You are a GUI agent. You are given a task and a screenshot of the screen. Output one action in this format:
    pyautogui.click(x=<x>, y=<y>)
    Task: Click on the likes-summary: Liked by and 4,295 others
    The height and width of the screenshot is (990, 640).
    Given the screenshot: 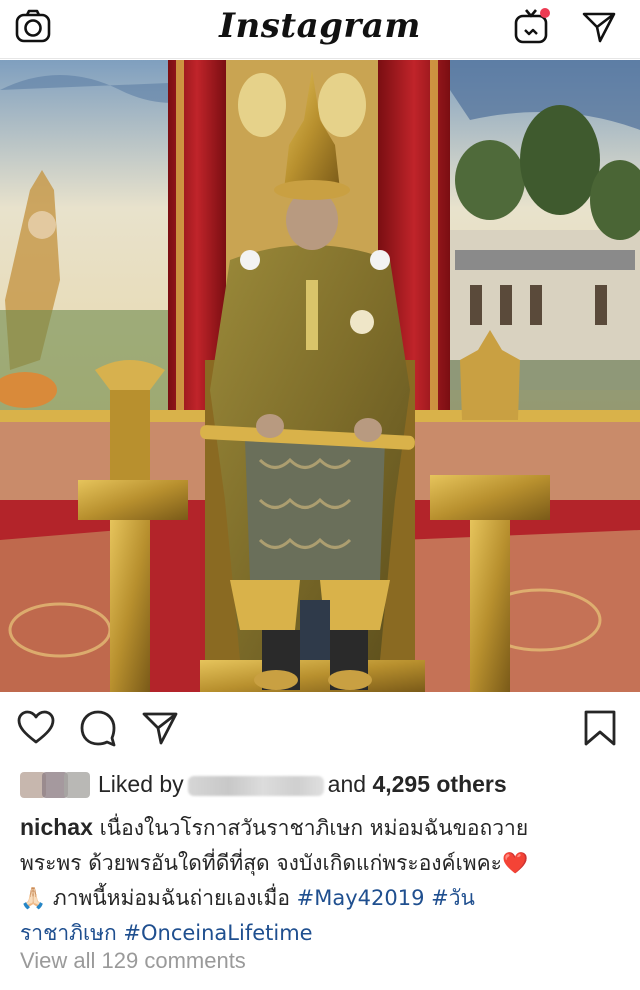 What is the action you would take?
    pyautogui.click(x=325, y=784)
    